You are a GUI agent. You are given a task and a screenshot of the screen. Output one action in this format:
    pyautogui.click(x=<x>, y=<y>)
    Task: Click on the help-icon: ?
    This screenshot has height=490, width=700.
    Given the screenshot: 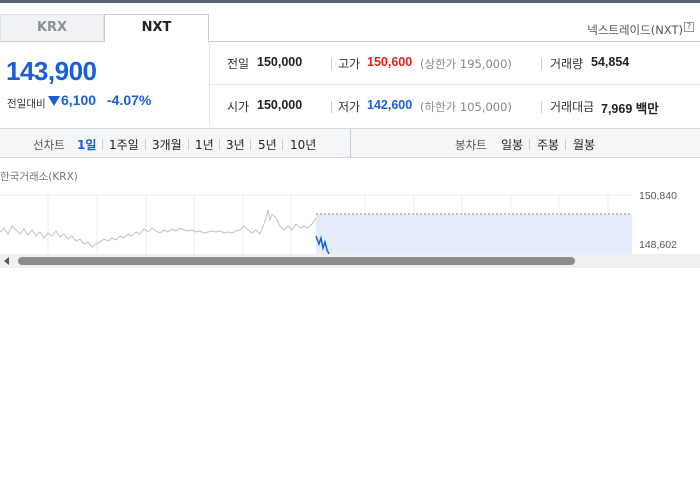 What is the action you would take?
    pyautogui.click(x=689, y=27)
    